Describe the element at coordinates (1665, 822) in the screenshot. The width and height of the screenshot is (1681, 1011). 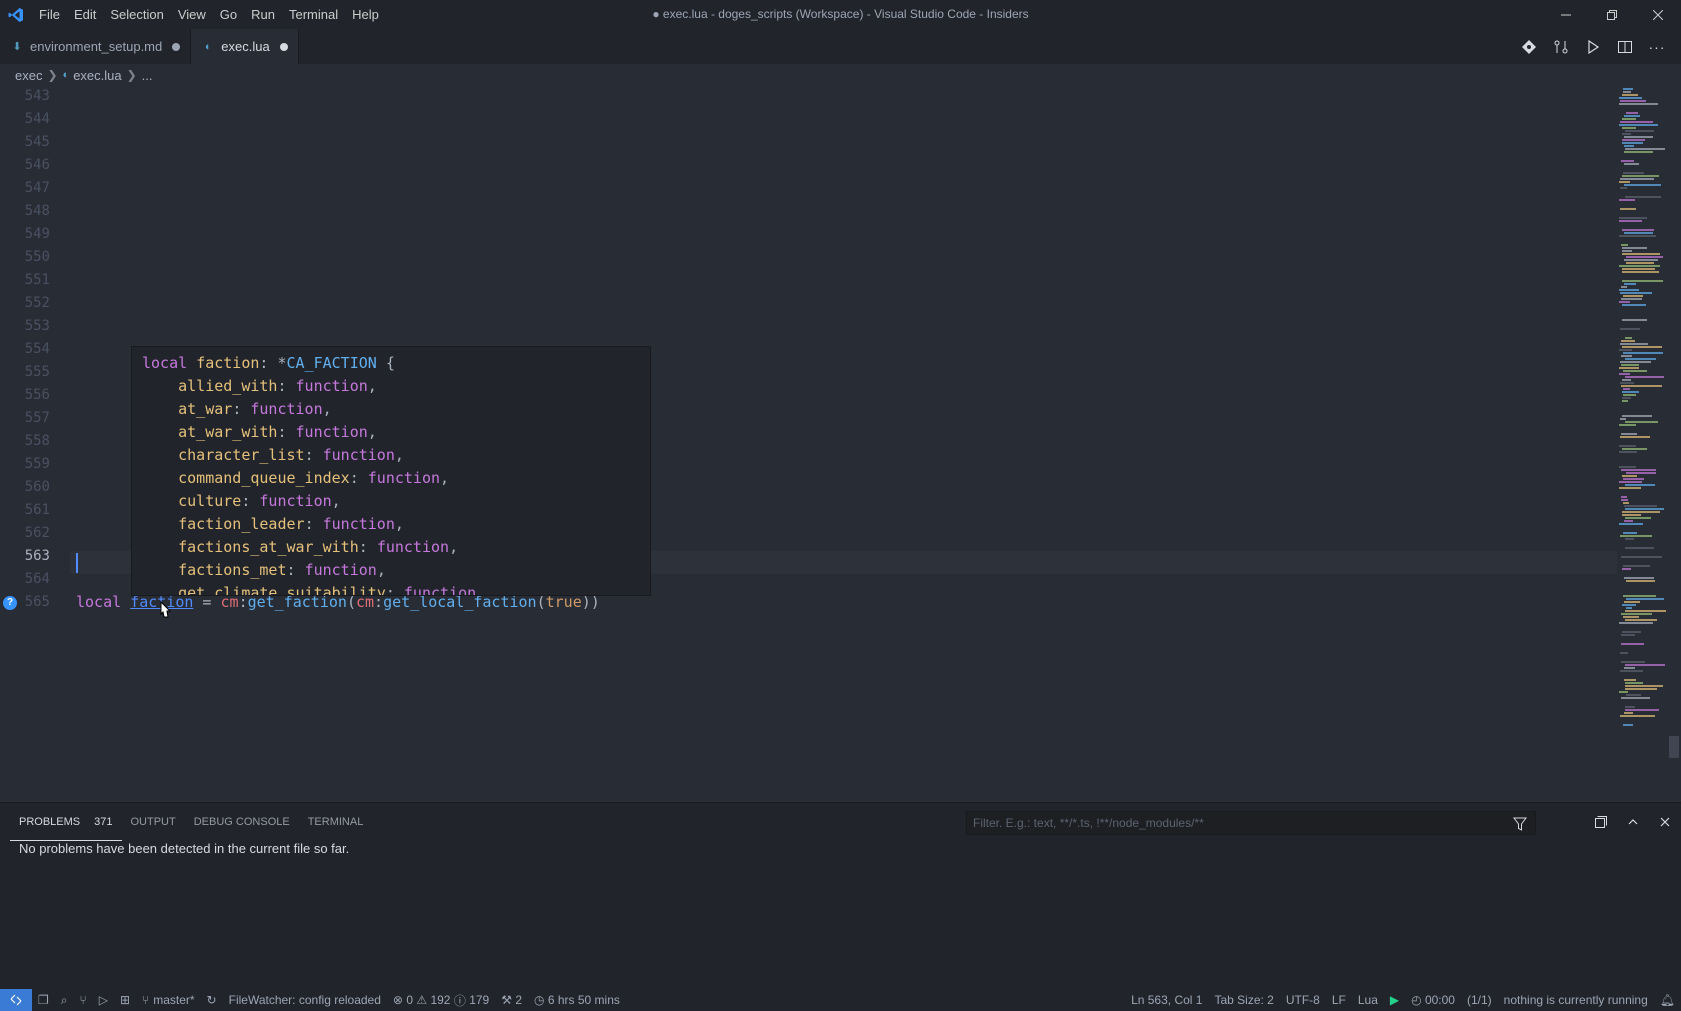
I see `close-panel-button` at that location.